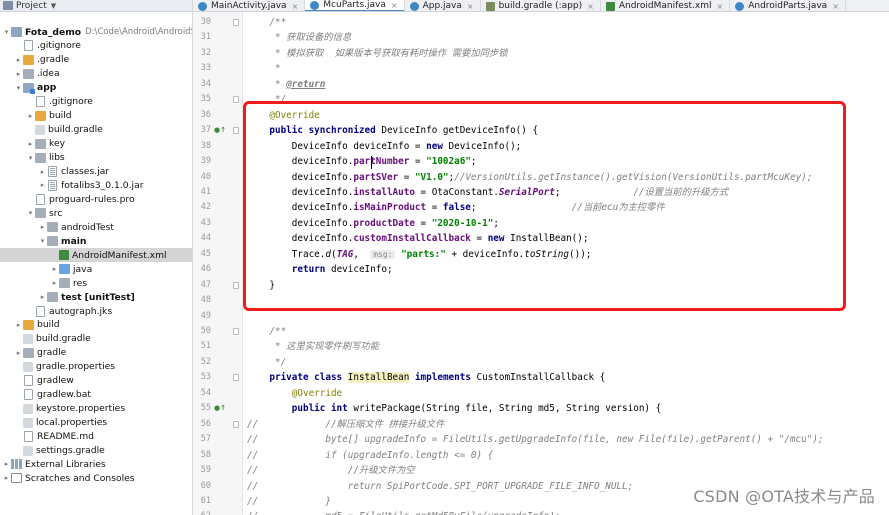 This screenshot has height=515, width=889. What do you see at coordinates (96, 172) in the screenshot?
I see `tree-item: ▸ classes.jar` at bounding box center [96, 172].